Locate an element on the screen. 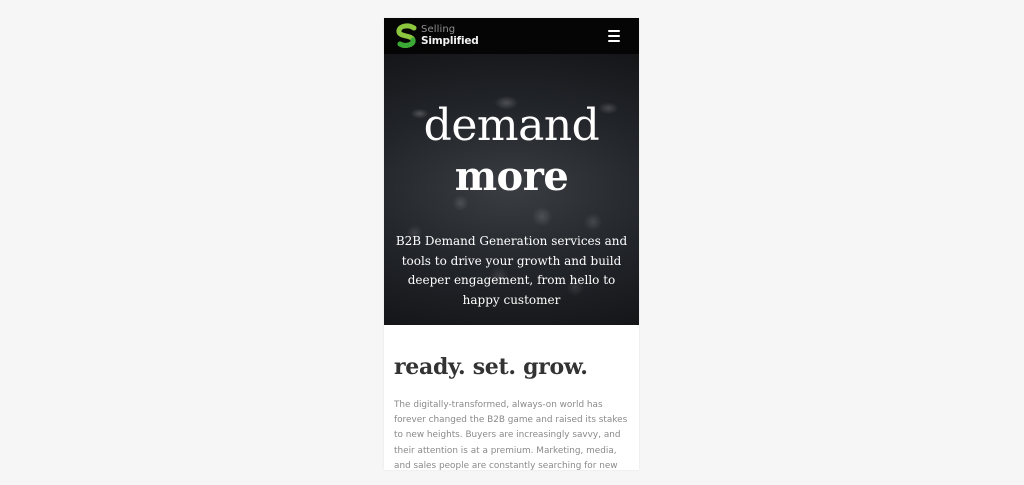 Image resolution: width=1024 pixels, height=485 pixels. brand-logo-link: Selling Simplified is located at coordinates (439, 36).